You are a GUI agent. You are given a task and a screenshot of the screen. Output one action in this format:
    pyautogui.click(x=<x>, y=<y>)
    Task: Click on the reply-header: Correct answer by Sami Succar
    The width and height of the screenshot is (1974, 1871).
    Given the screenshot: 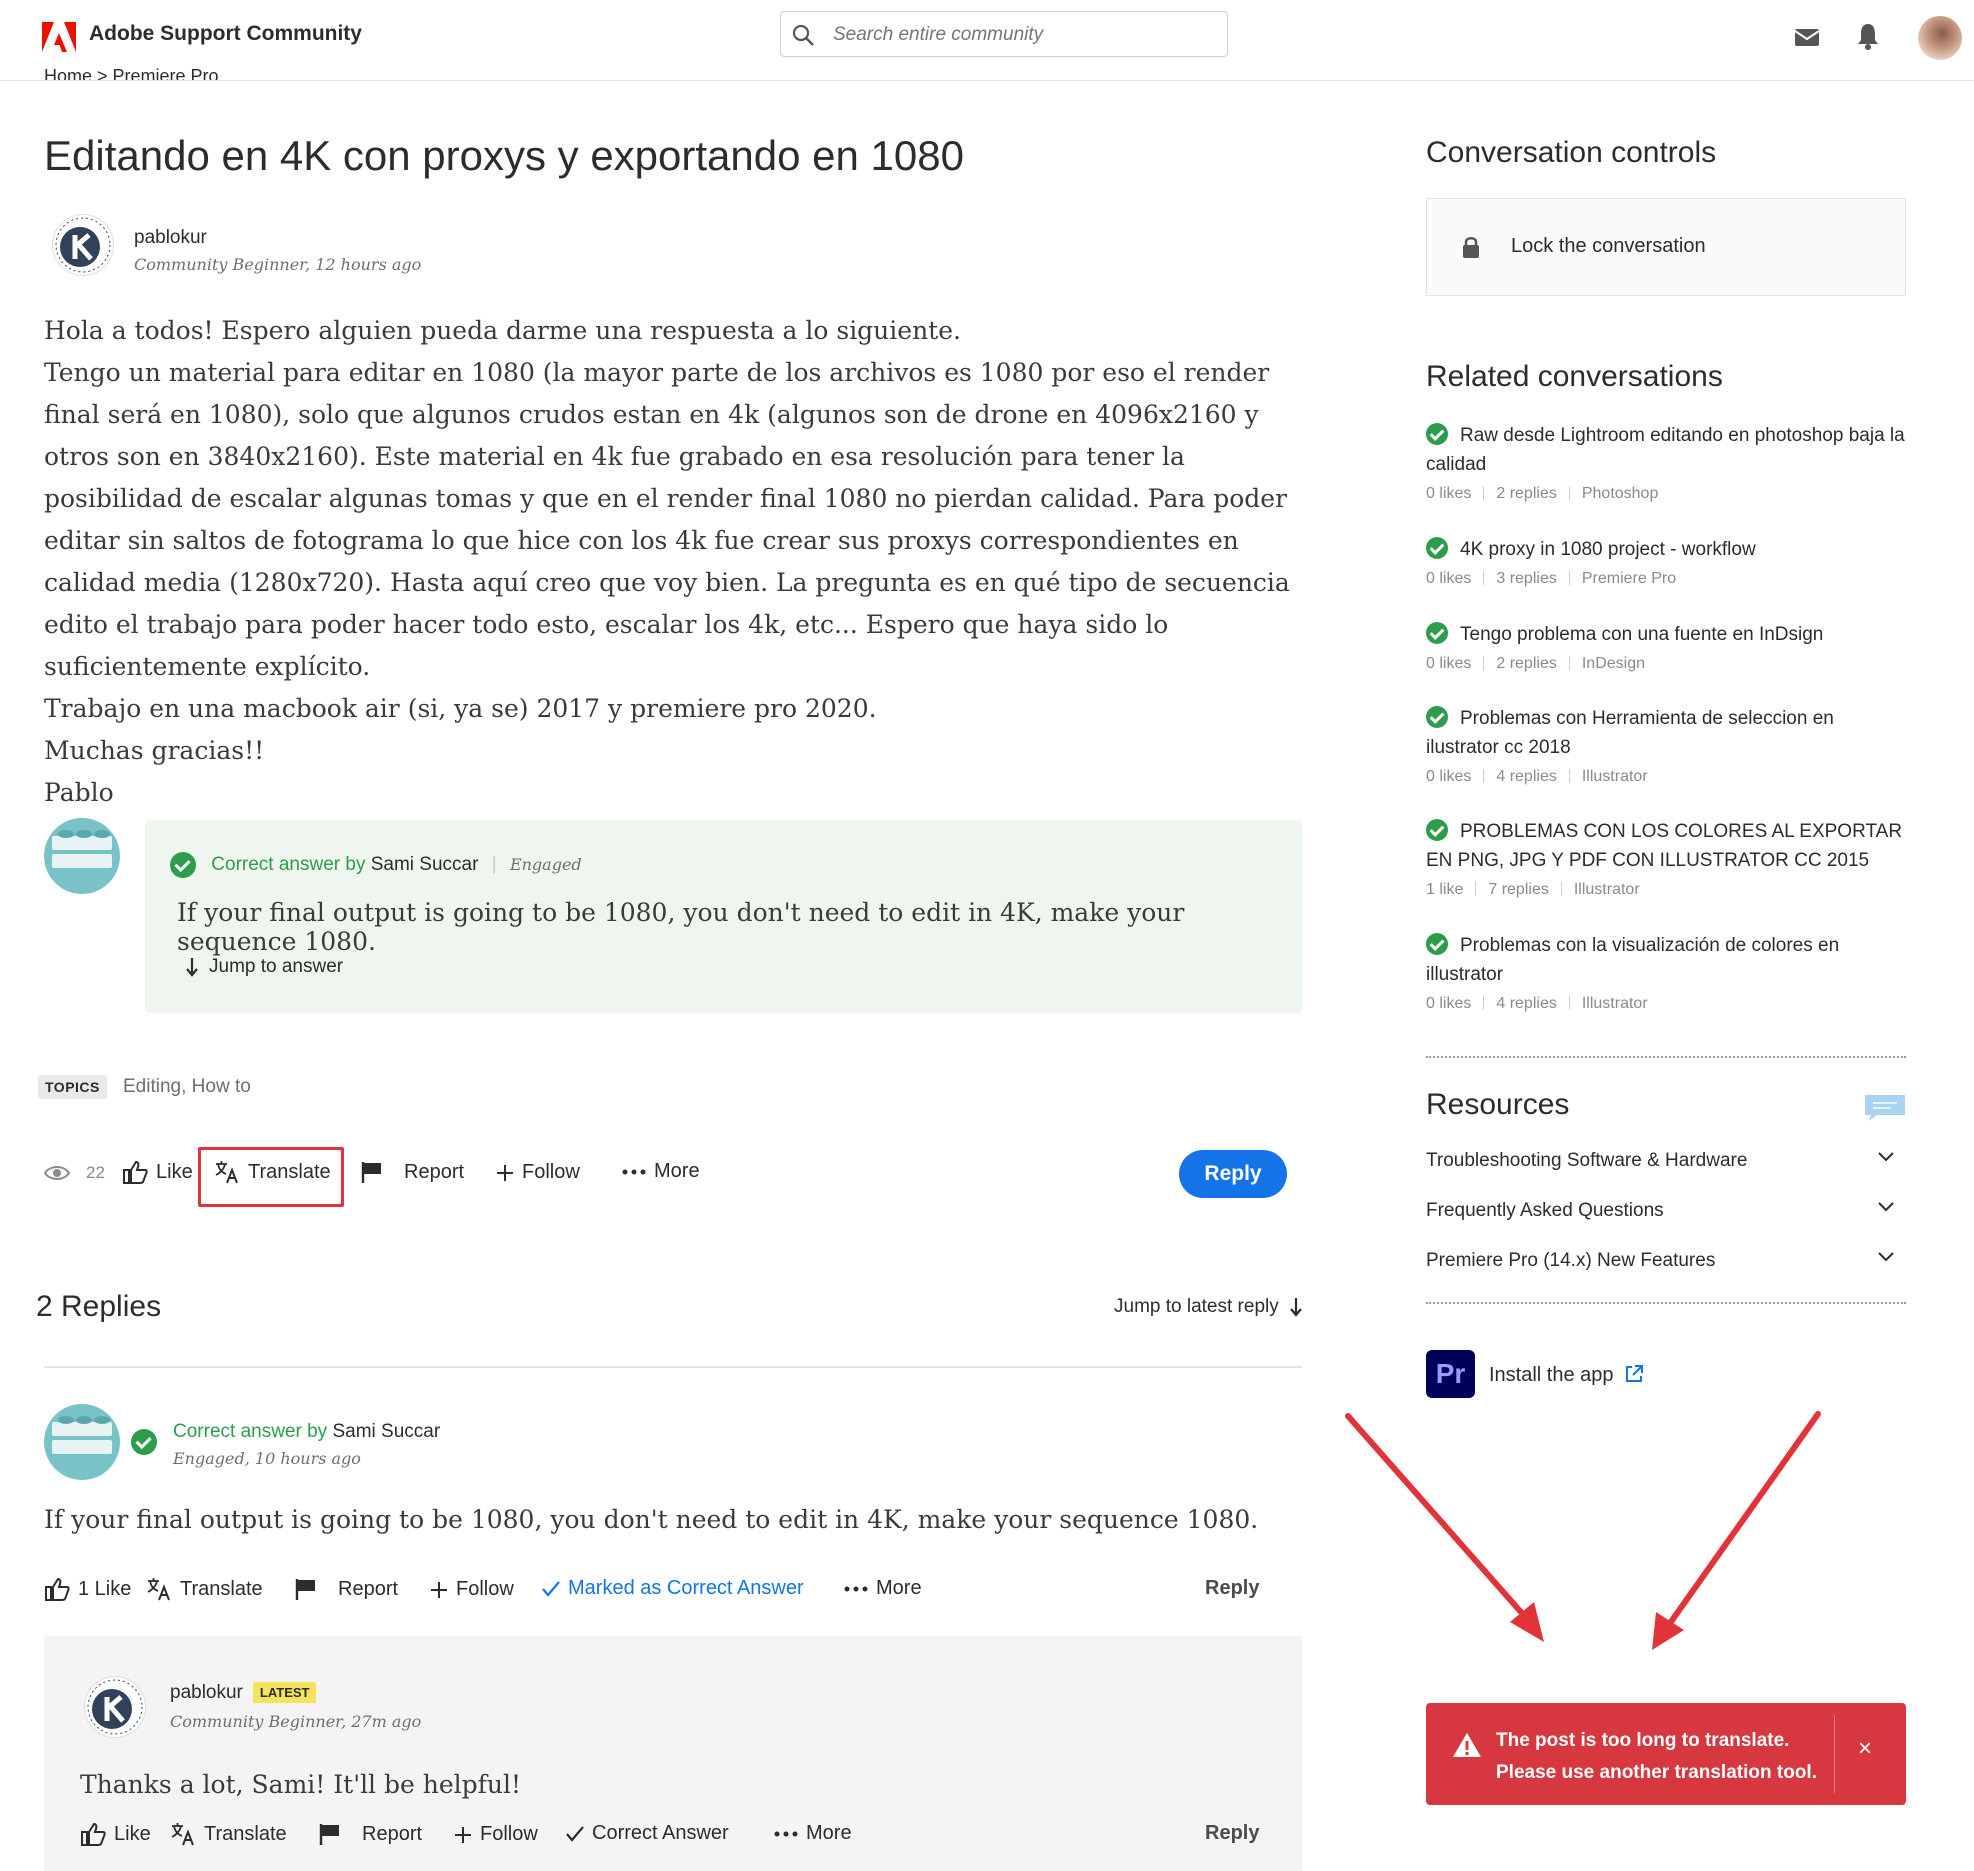 What is the action you would take?
    pyautogui.click(x=306, y=1432)
    